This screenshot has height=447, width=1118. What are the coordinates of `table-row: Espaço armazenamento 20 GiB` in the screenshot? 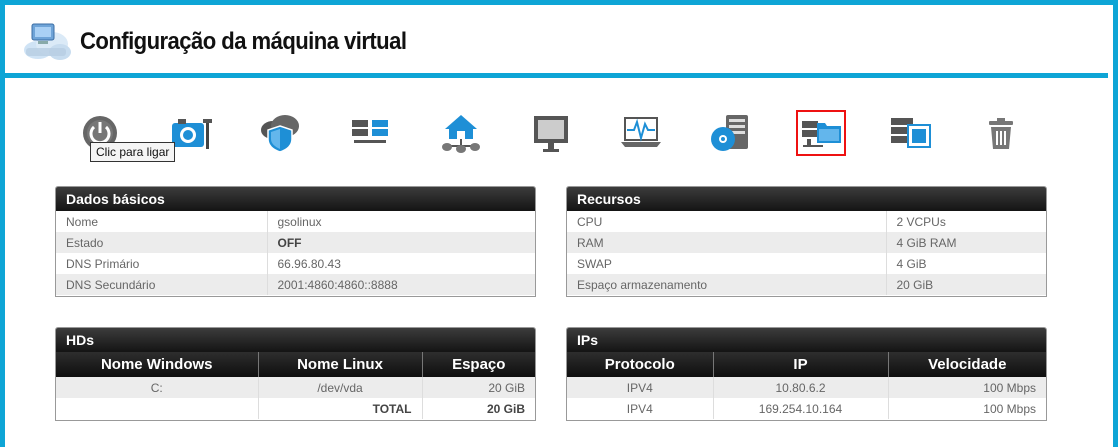 It's located at (806, 284).